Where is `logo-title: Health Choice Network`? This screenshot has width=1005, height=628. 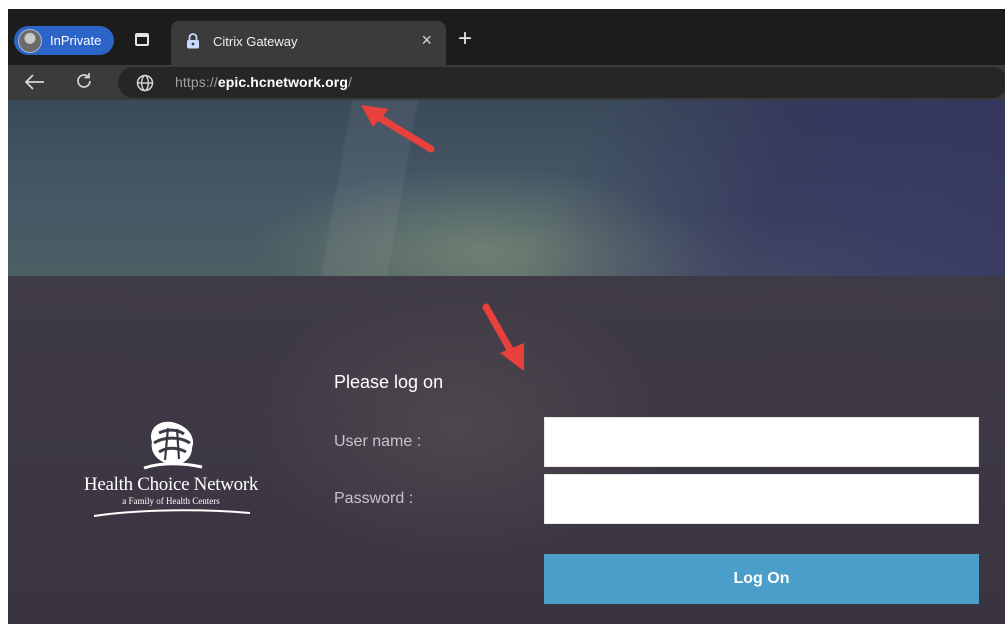 logo-title: Health Choice Network is located at coordinates (171, 484).